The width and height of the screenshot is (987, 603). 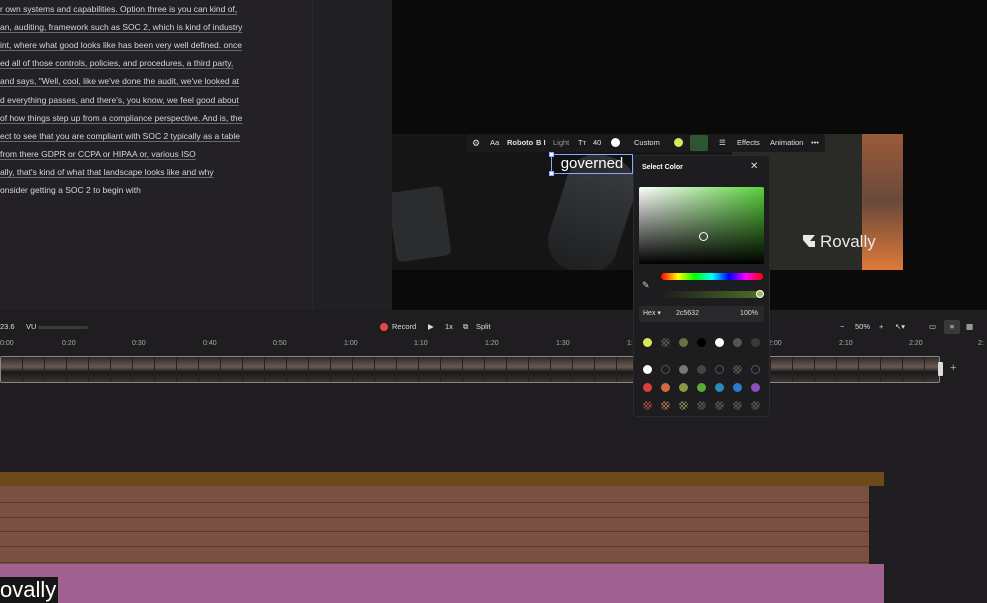 I want to click on video-object, so click(x=422, y=224).